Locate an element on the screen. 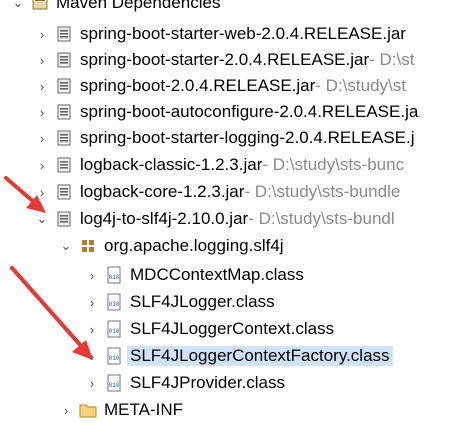 The image size is (464, 423). annotation-arrows is located at coordinates (48, 268).